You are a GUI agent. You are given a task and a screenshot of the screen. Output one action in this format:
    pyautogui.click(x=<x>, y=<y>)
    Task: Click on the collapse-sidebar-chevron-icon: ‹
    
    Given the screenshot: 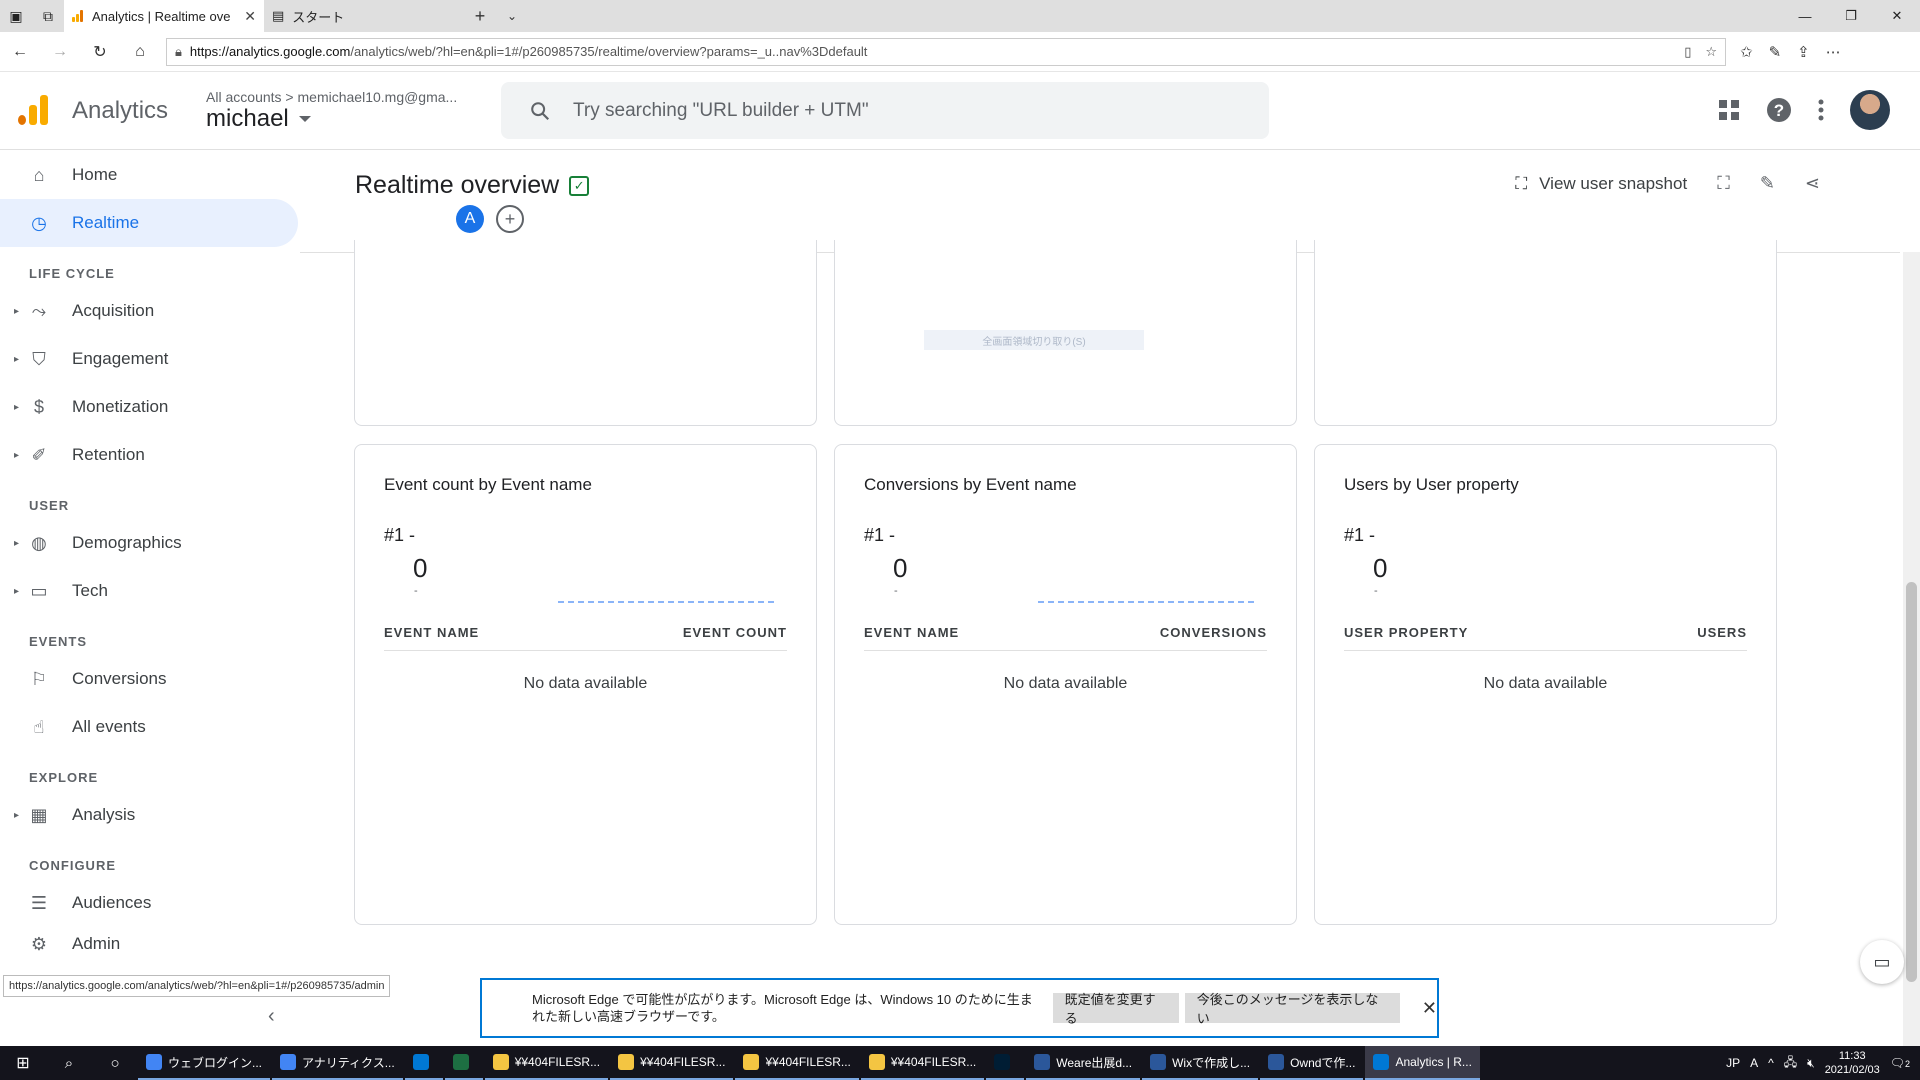 What is the action you would take?
    pyautogui.click(x=271, y=1016)
    